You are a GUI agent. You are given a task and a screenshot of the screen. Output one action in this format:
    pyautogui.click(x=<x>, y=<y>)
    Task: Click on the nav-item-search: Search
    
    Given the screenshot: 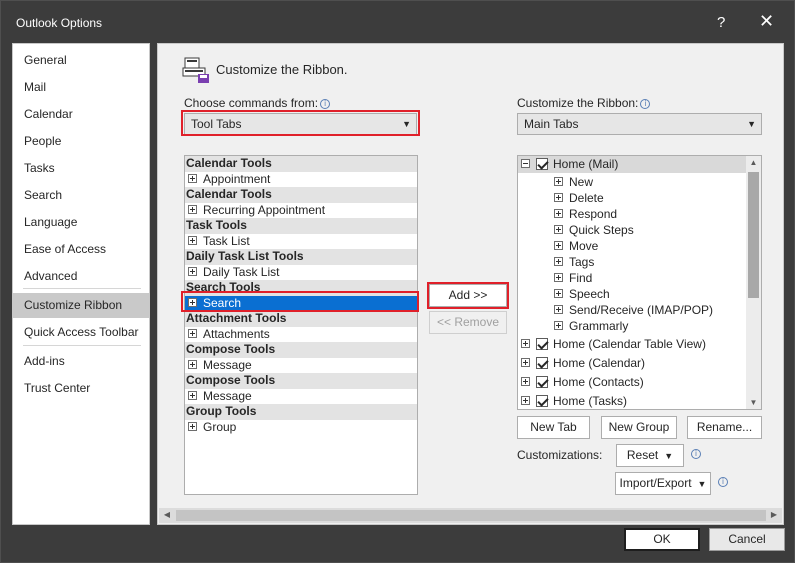 What is the action you would take?
    pyautogui.click(x=81, y=195)
    